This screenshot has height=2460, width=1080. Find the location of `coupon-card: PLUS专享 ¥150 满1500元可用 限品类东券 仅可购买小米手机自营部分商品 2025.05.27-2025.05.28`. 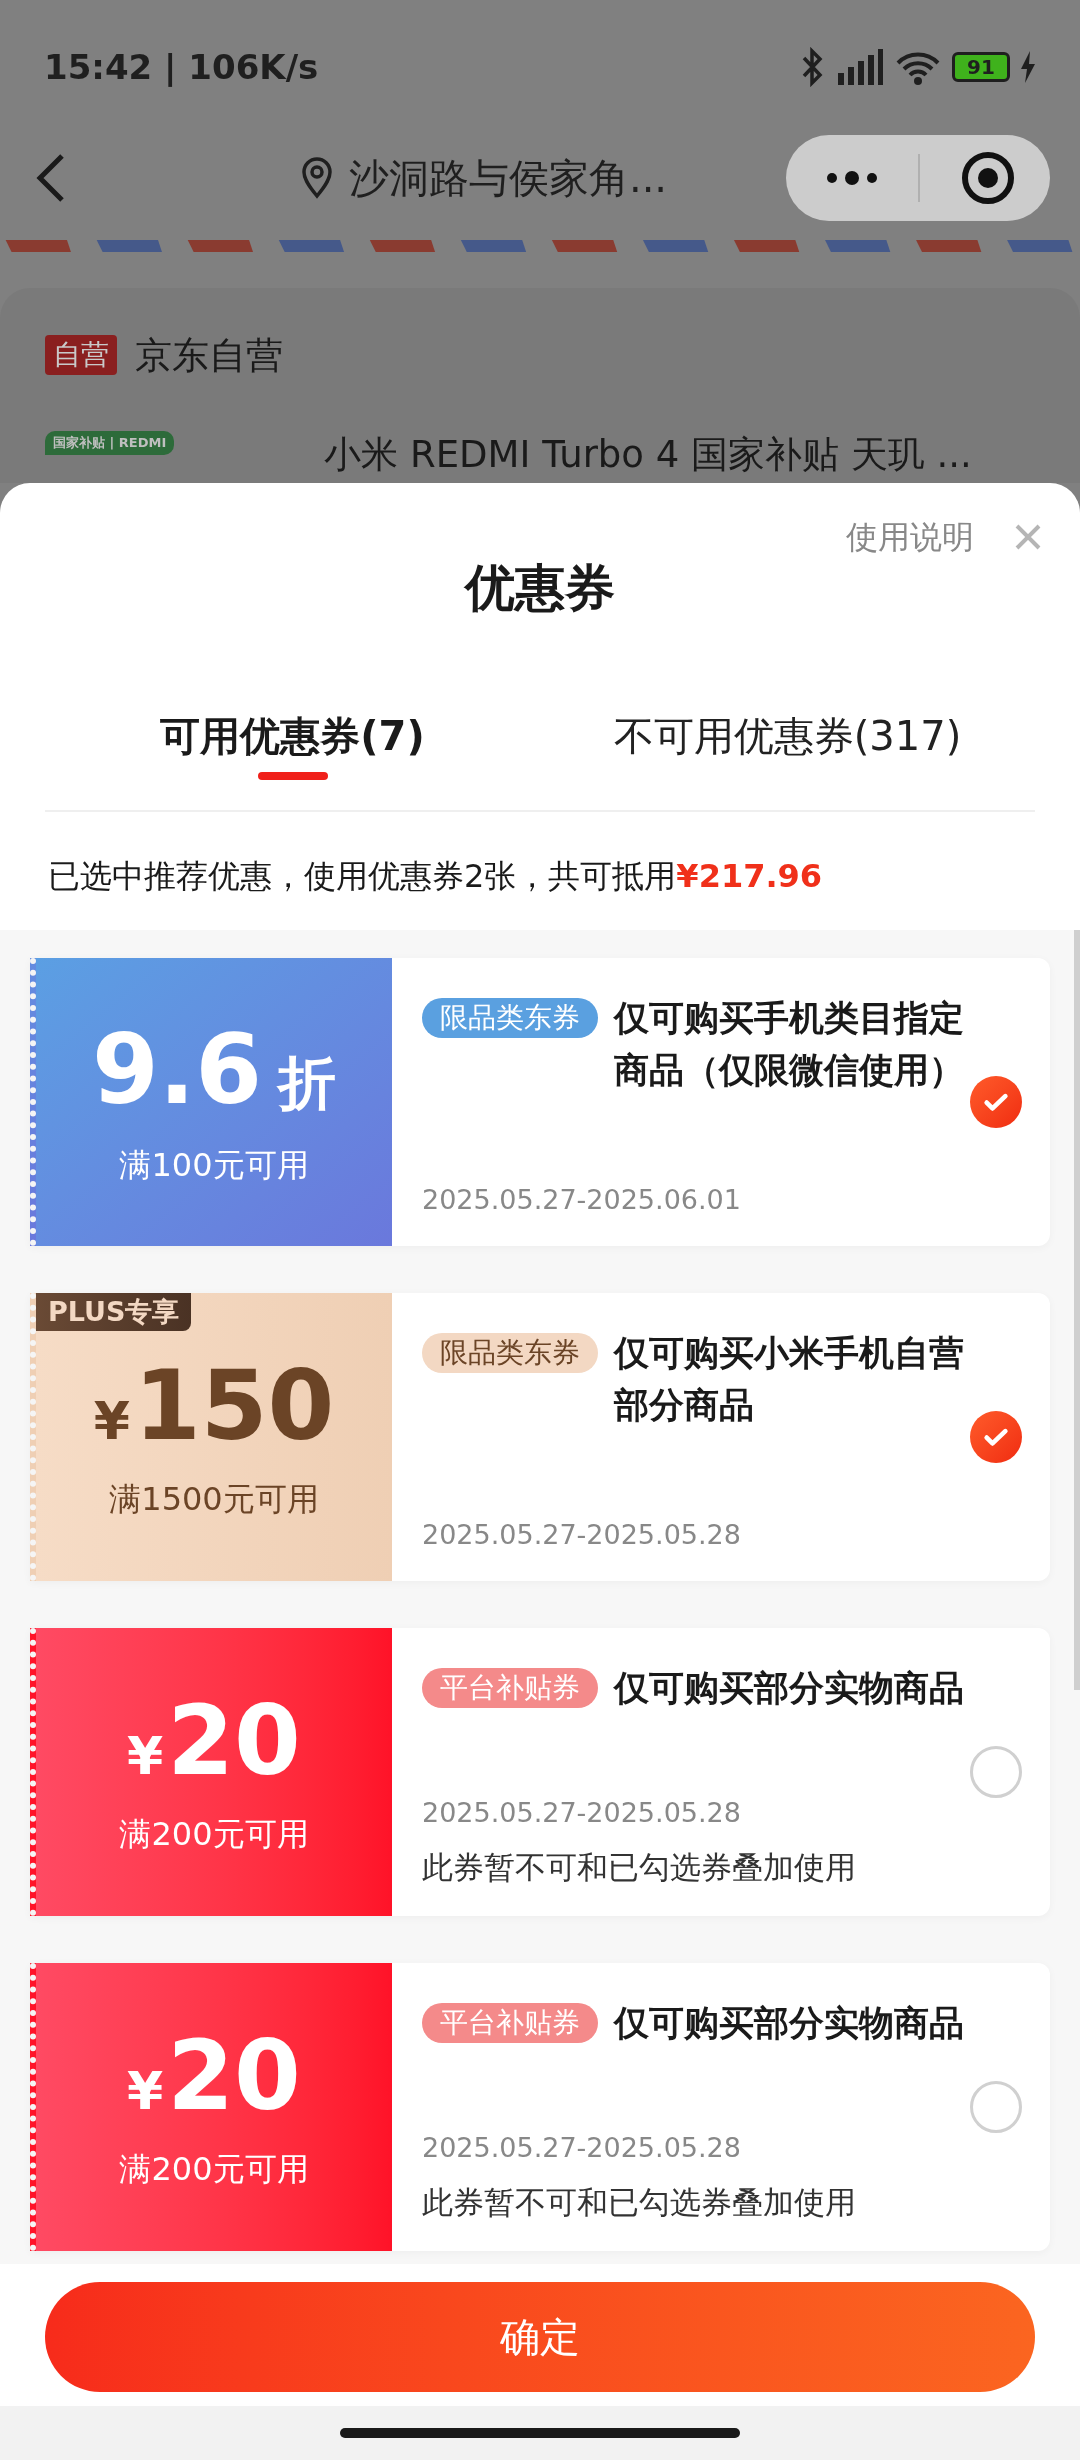

coupon-card: PLUS专享 ¥150 满1500元可用 限品类东券 仅可购买小米手机自营部分商品 2025.05.27-2025.05.28 is located at coordinates (540, 1437).